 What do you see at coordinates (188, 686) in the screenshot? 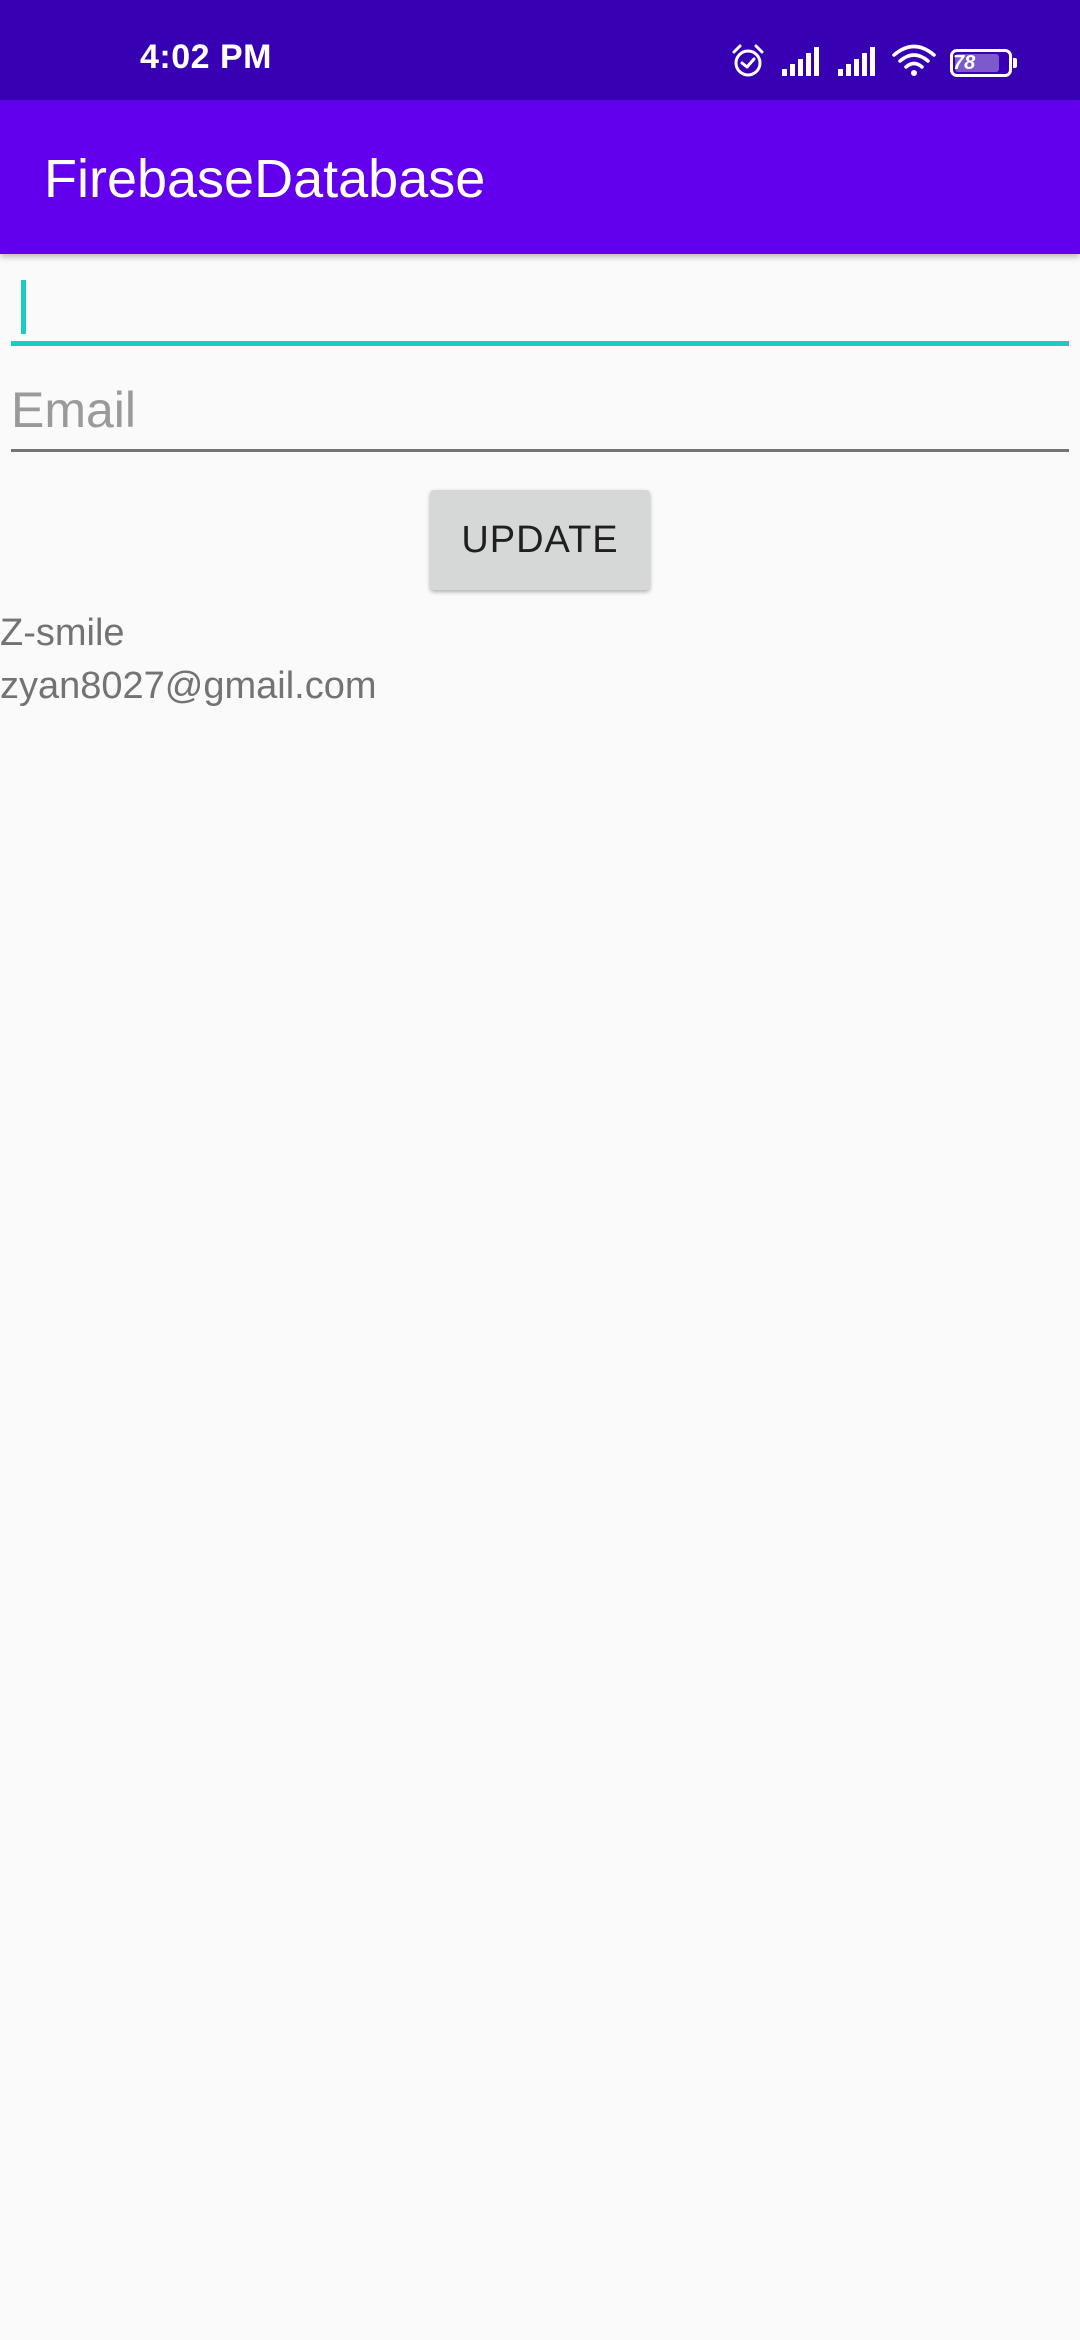
I see `result-email: zyan8027@gmail.com` at bounding box center [188, 686].